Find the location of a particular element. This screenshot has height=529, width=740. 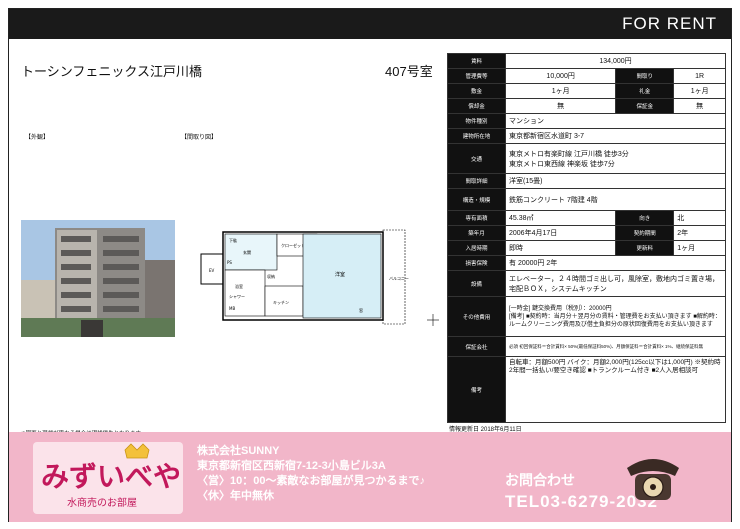

holiday-info: 〈休〉年中無休 is located at coordinates (235, 496).